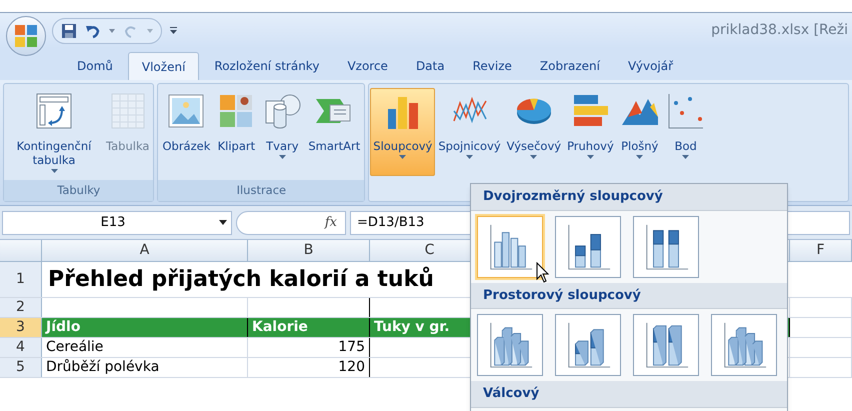 Image resolution: width=852 pixels, height=411 pixels. Describe the element at coordinates (63, 327) in the screenshot. I see `column-title: Jídlo` at that location.